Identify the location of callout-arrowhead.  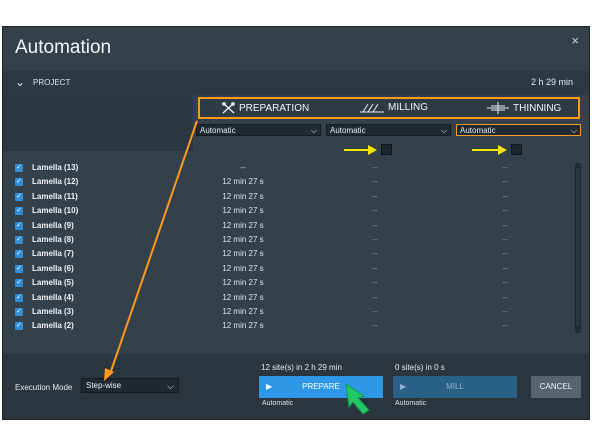
(109, 374).